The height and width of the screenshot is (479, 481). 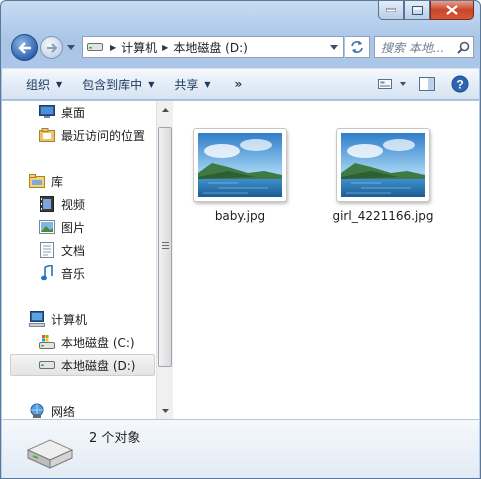 I want to click on picture-library-icon, so click(x=47, y=227).